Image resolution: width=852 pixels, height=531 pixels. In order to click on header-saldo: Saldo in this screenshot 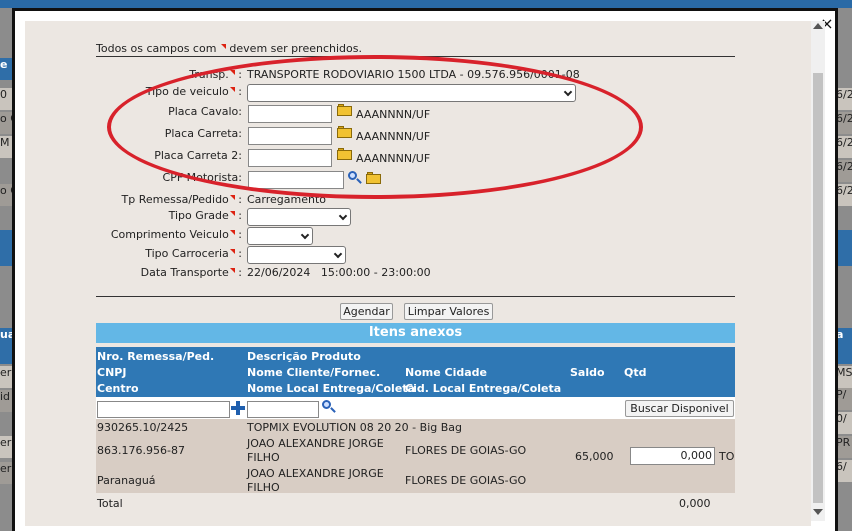, I will do `click(587, 372)`.